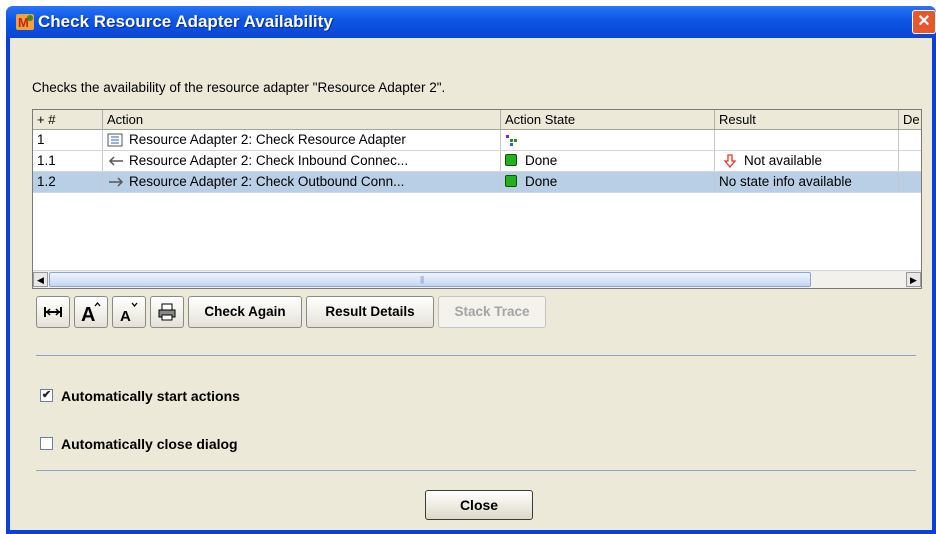 The width and height of the screenshot is (936, 534). I want to click on increase-font-icon: A, so click(91, 313).